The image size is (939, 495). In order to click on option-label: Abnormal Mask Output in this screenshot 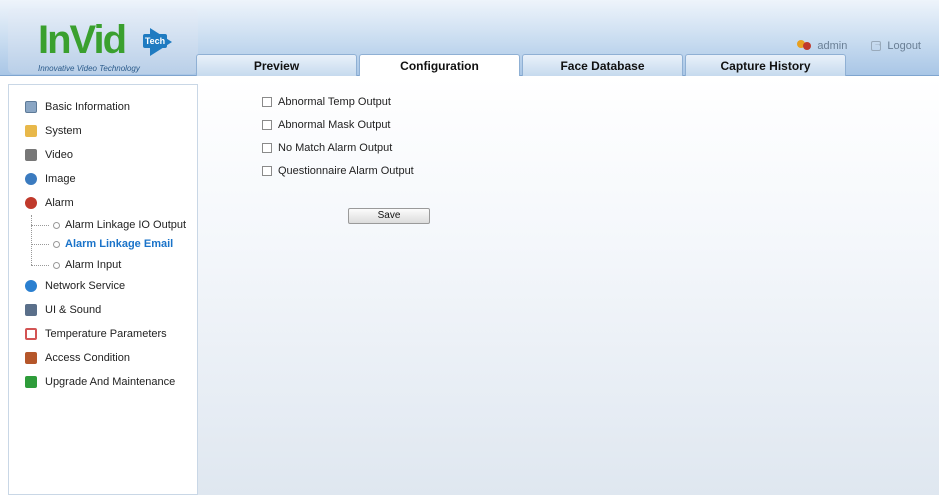, I will do `click(334, 125)`.